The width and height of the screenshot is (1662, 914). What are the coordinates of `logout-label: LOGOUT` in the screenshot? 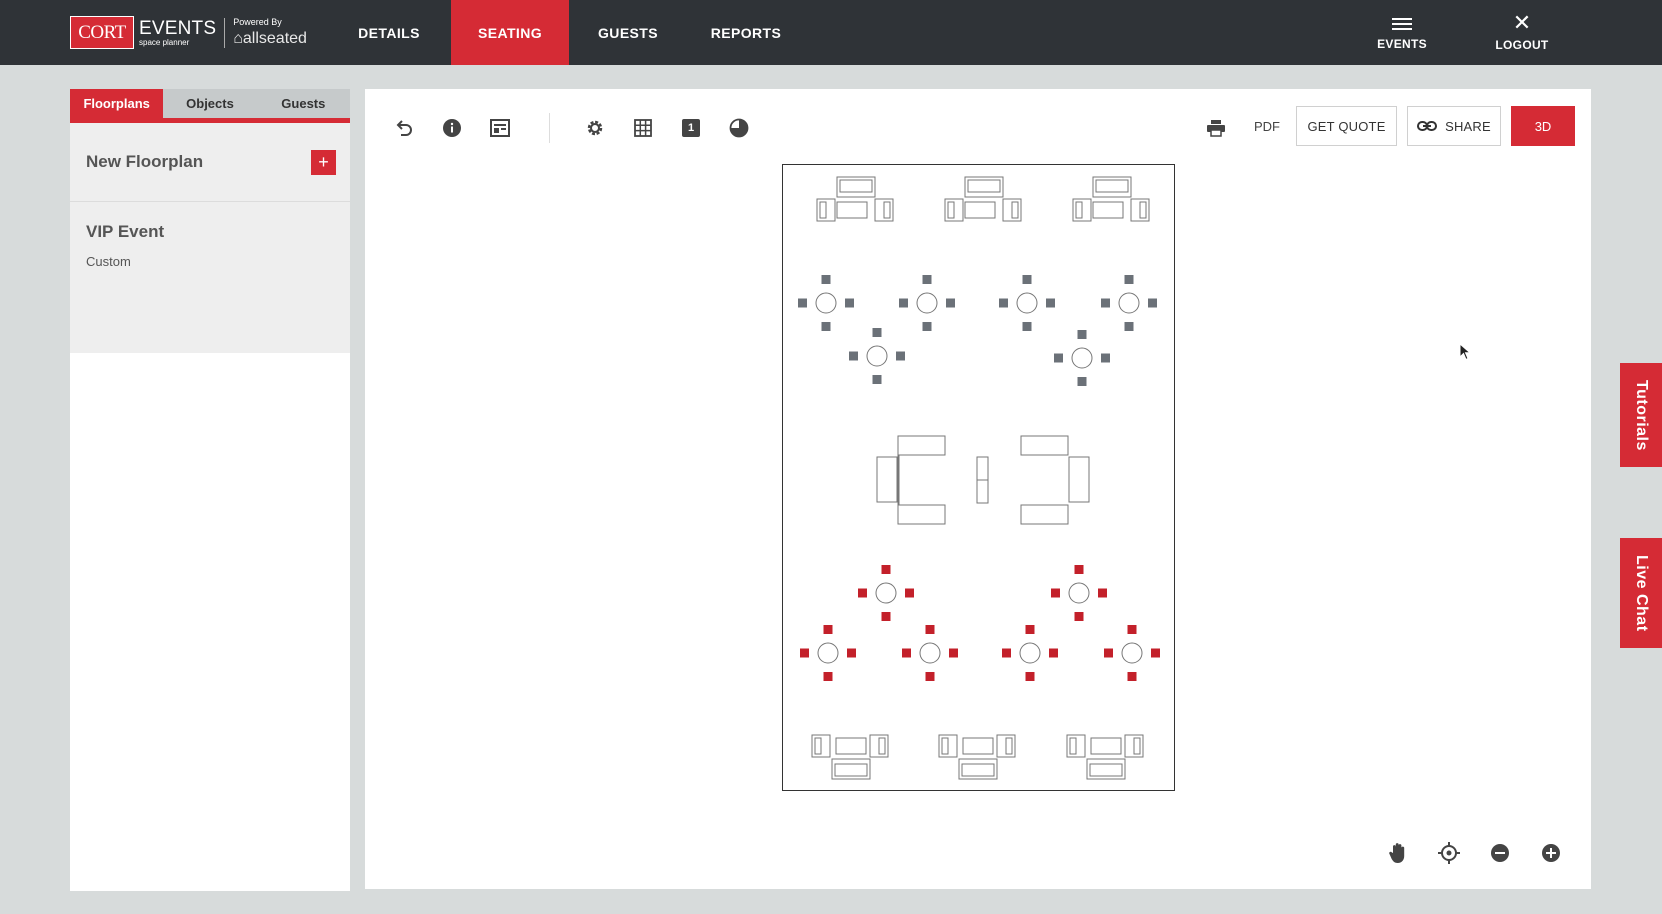 It's located at (1522, 44).